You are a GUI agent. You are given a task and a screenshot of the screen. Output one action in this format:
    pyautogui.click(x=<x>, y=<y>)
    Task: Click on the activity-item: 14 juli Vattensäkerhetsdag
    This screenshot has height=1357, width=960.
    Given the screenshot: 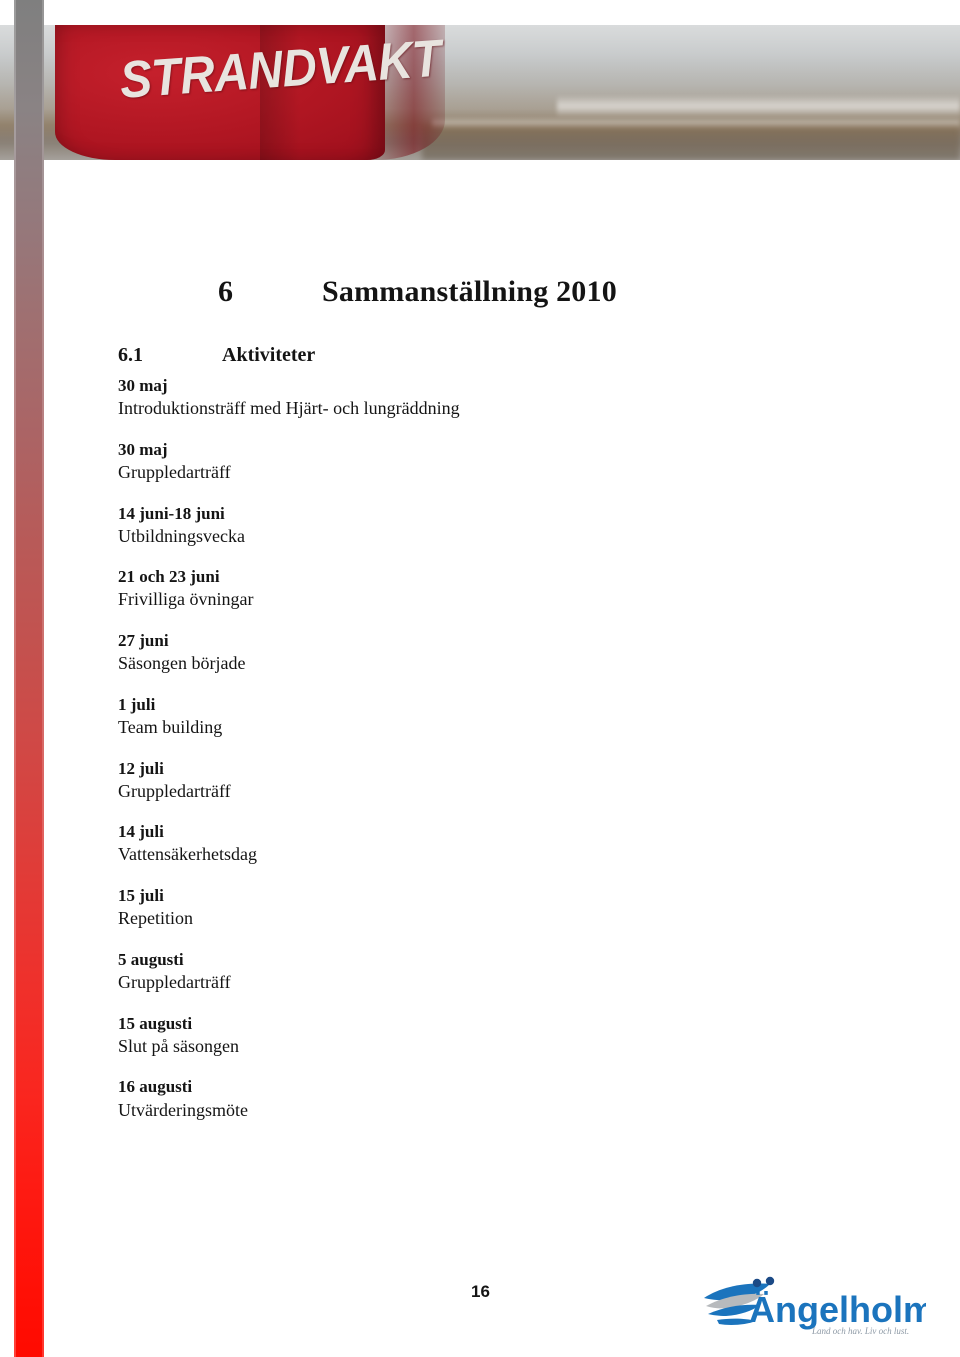 What is the action you would take?
    pyautogui.click(x=398, y=843)
    